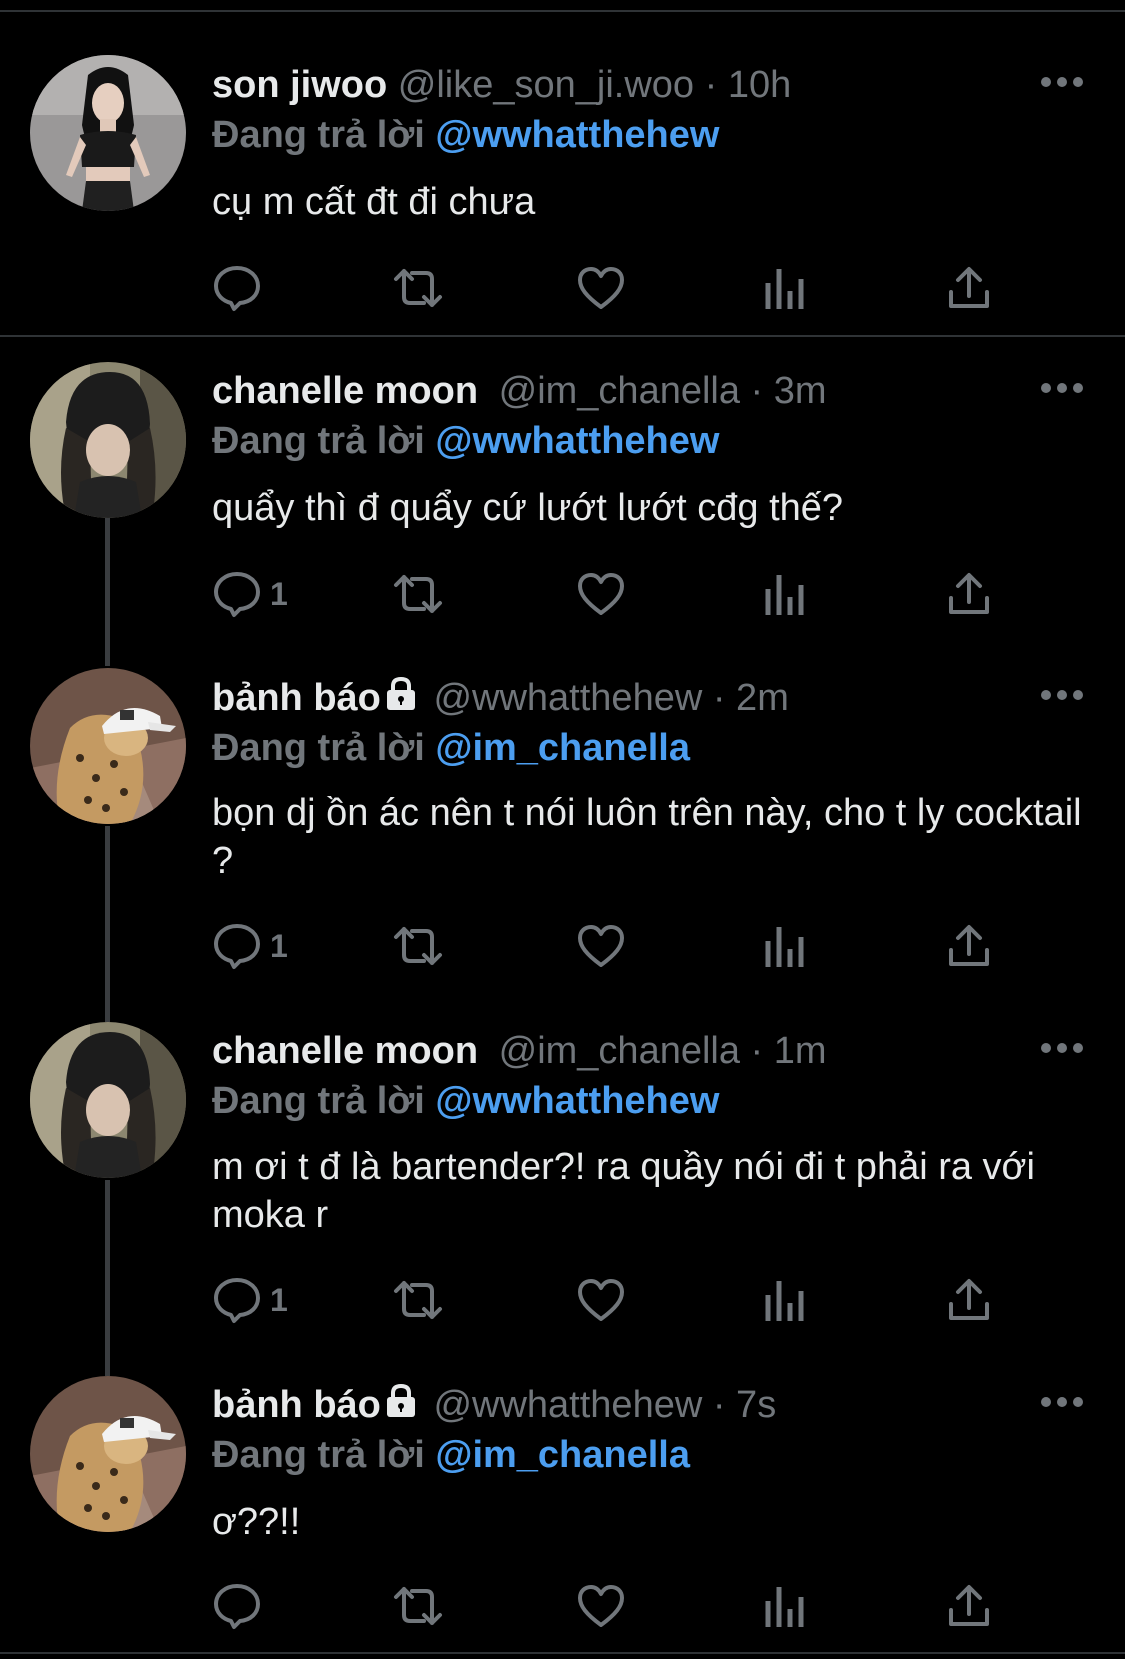 This screenshot has width=1125, height=1659. I want to click on top-divider, so click(562, 11).